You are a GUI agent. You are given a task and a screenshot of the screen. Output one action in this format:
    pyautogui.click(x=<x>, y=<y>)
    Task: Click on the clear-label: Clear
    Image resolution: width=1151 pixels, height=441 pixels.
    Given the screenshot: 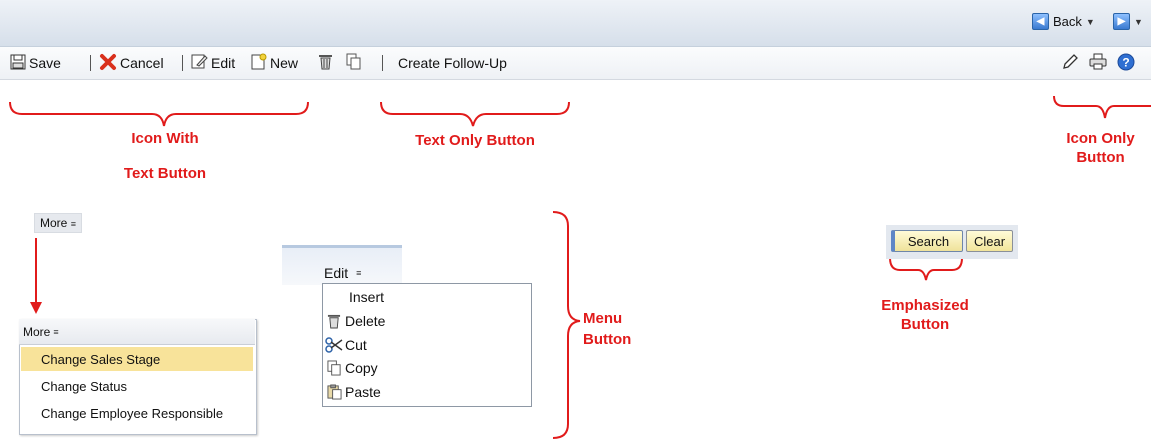 What is the action you would take?
    pyautogui.click(x=989, y=241)
    